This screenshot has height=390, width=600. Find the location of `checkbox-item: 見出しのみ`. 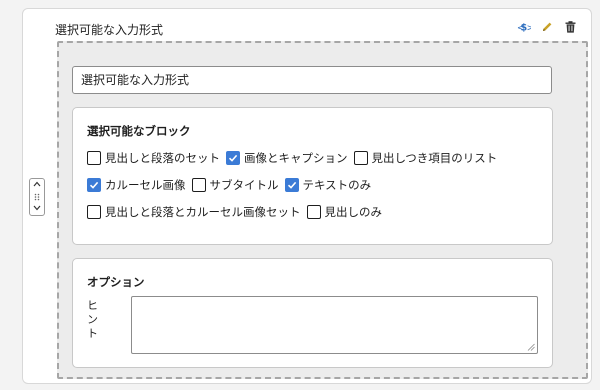

checkbox-item: 見出しのみ is located at coordinates (344, 212).